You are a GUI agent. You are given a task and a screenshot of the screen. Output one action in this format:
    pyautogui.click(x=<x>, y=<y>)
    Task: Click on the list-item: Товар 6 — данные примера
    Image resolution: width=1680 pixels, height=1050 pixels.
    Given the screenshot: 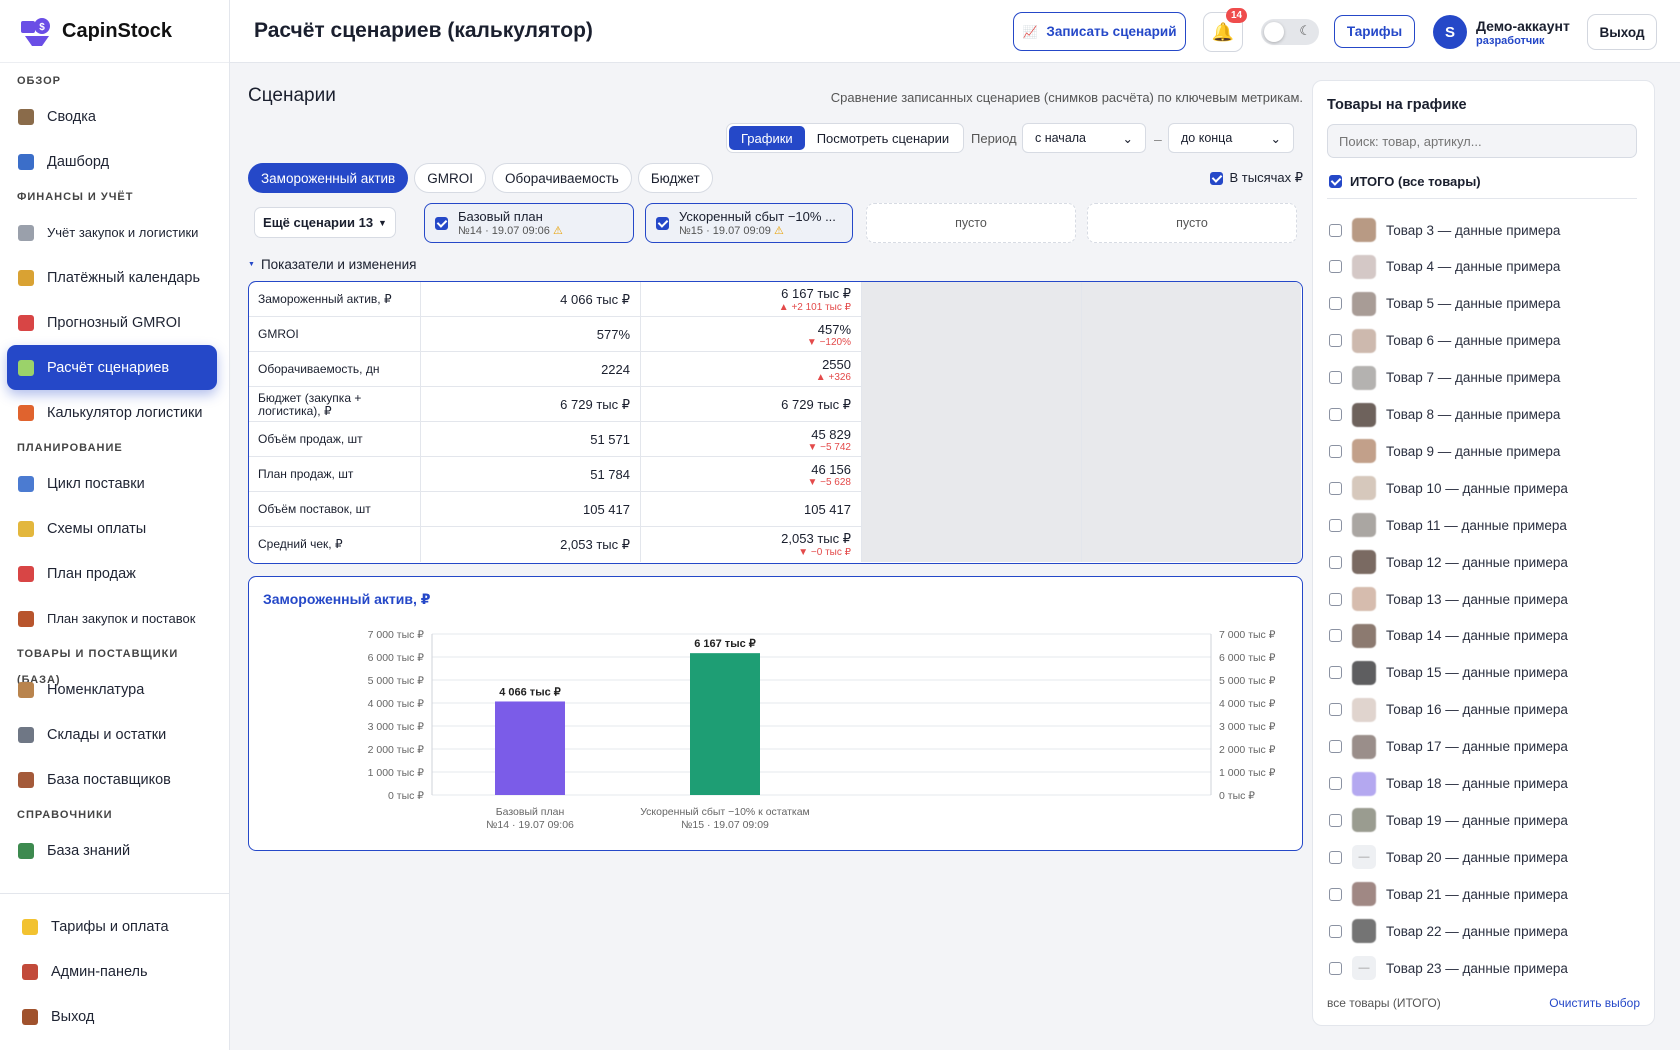 What is the action you would take?
    pyautogui.click(x=1444, y=341)
    